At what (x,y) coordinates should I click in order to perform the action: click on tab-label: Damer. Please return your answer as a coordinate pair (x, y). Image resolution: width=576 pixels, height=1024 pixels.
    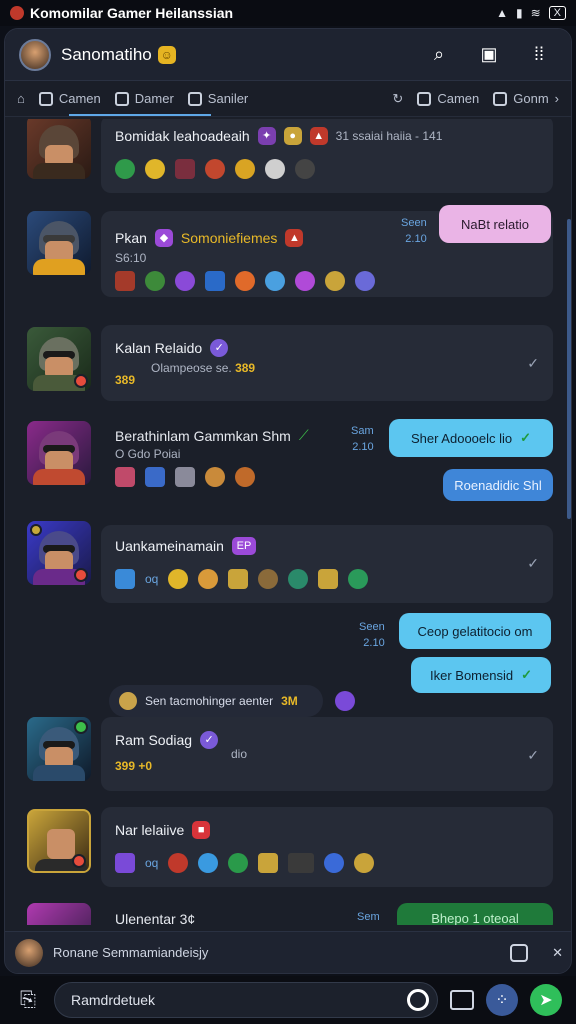
    Looking at the image, I should click on (154, 98).